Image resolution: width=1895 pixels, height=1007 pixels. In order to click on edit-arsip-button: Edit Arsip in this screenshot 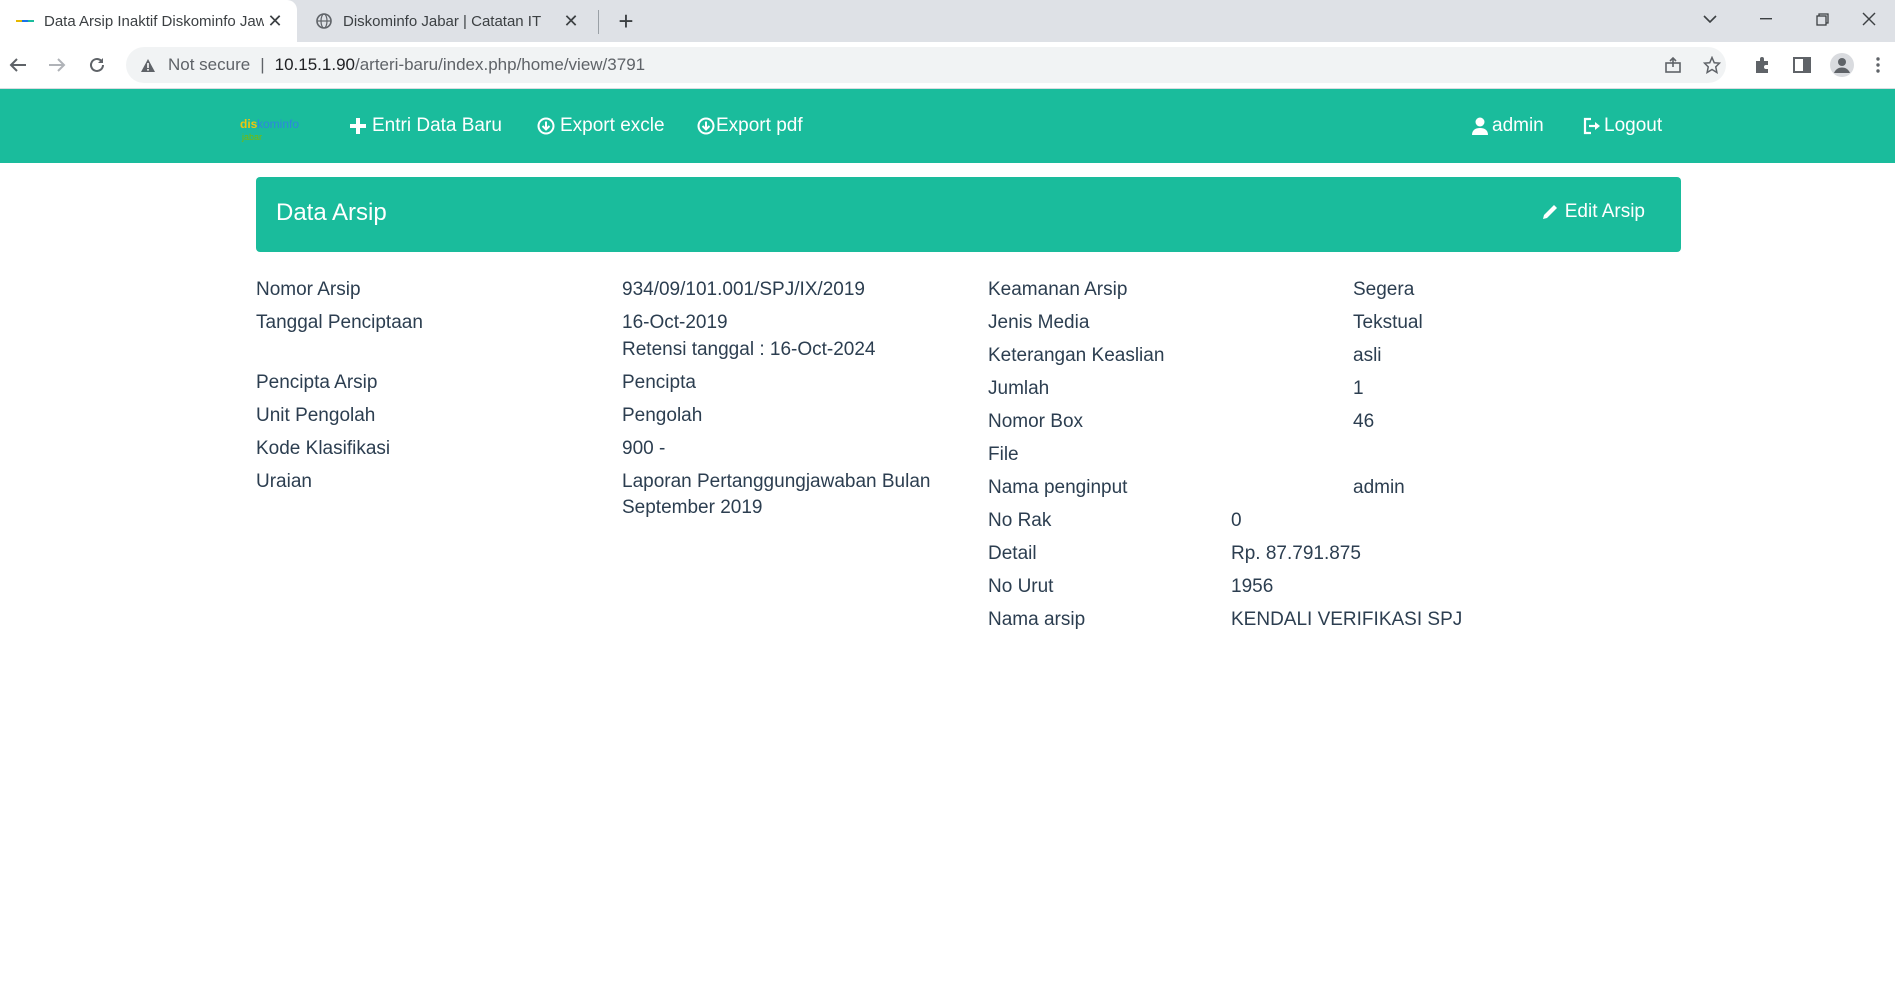, I will do `click(1593, 212)`.